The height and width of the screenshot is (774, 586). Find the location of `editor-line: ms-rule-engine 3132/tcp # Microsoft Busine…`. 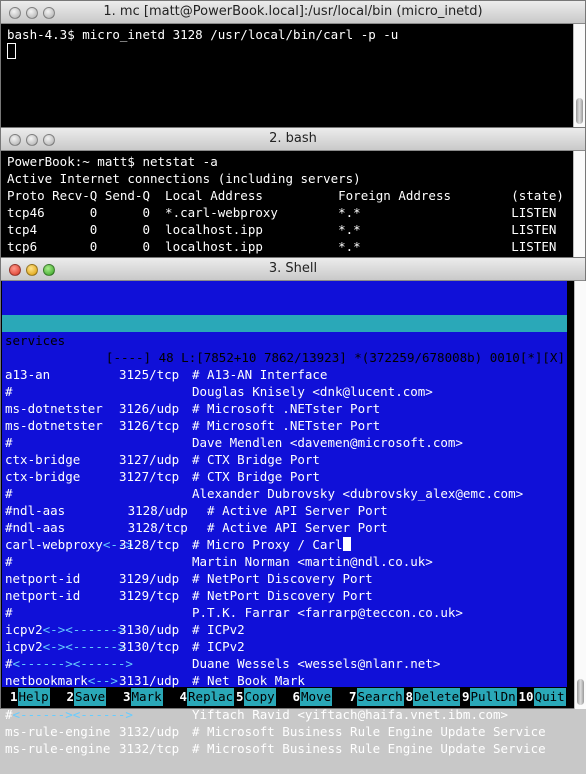

editor-line: ms-rule-engine 3132/tcp # Microsoft Busine… is located at coordinates (284, 748).